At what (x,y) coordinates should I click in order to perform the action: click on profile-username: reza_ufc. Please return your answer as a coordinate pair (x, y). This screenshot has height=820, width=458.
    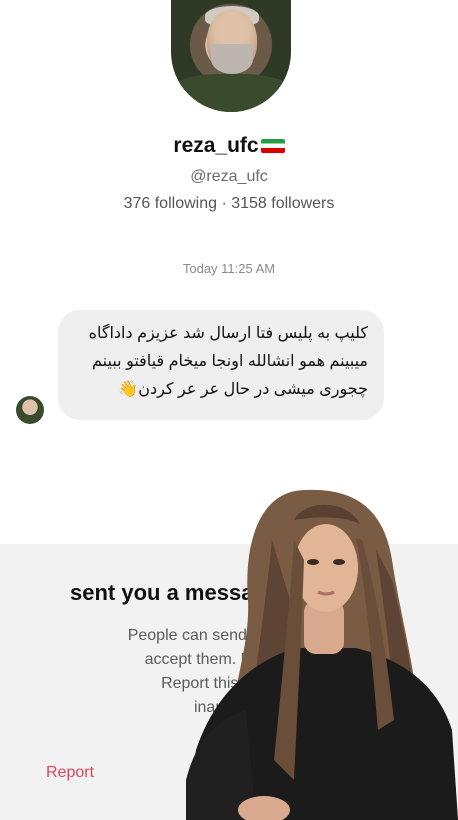
    Looking at the image, I should click on (229, 146).